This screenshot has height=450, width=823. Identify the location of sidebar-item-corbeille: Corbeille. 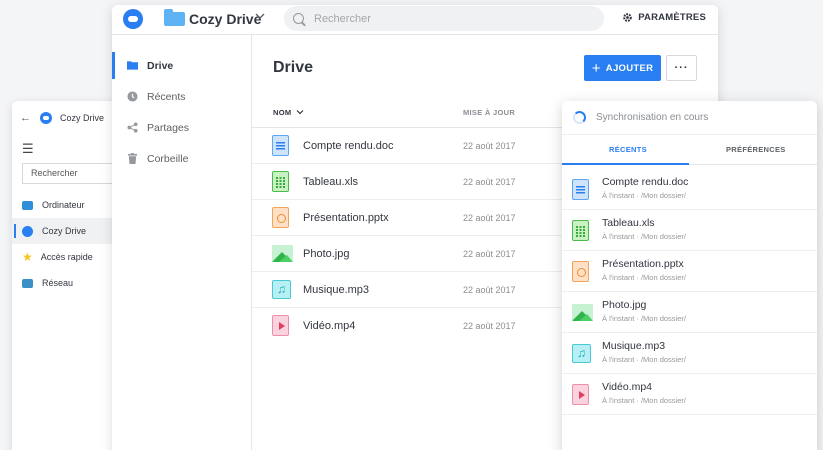
(181, 158).